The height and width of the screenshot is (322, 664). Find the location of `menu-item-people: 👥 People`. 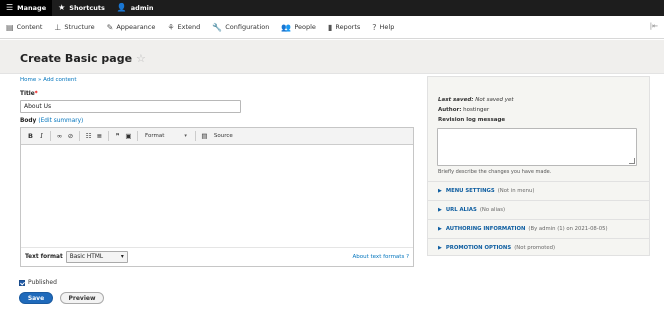

menu-item-people: 👥 People is located at coordinates (298, 27).